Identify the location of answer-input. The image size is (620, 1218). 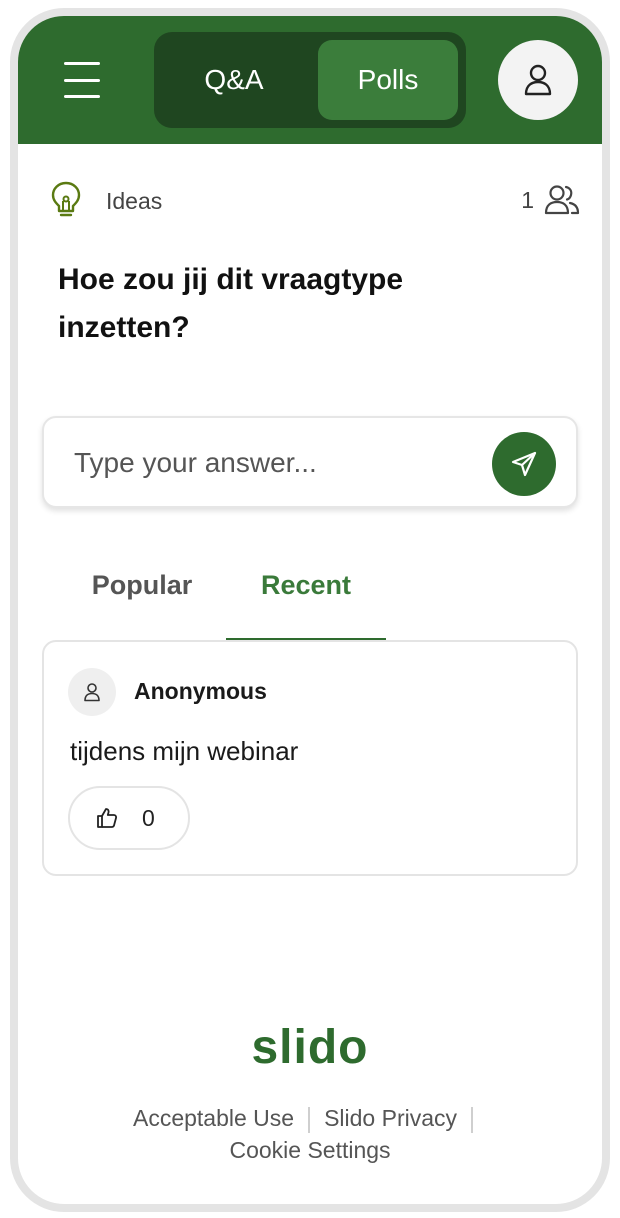
(274, 463).